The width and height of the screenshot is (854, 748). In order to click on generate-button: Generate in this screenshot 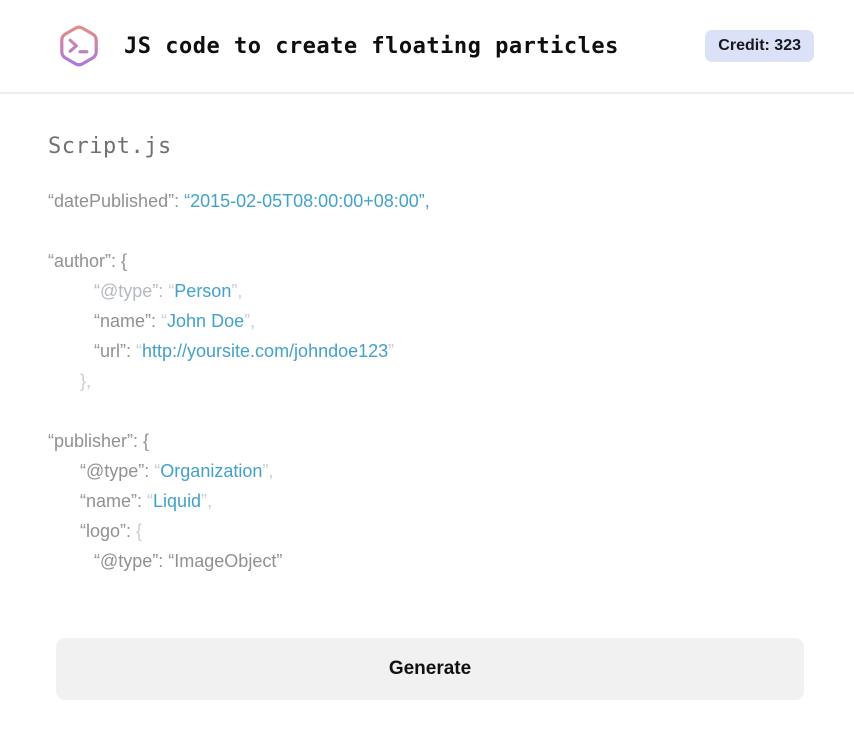, I will do `click(430, 669)`.